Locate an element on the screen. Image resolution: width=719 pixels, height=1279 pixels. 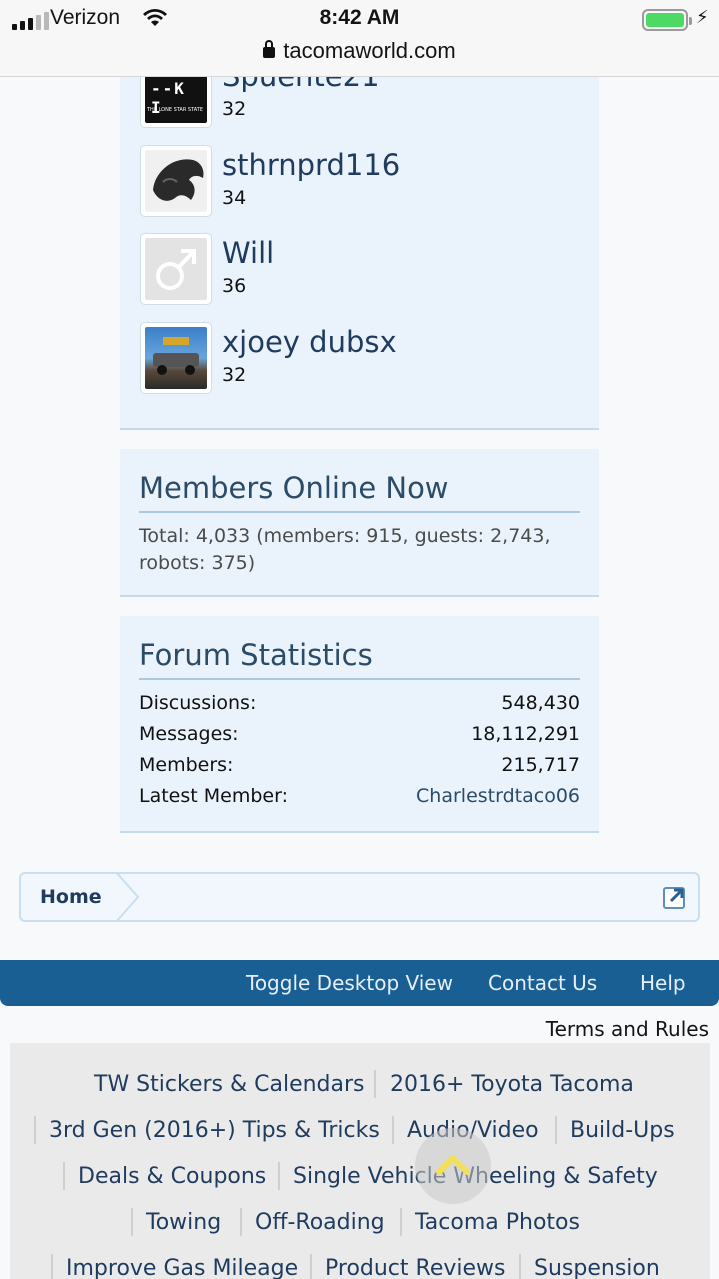
contact-us-link: Contact Us is located at coordinates (542, 983).